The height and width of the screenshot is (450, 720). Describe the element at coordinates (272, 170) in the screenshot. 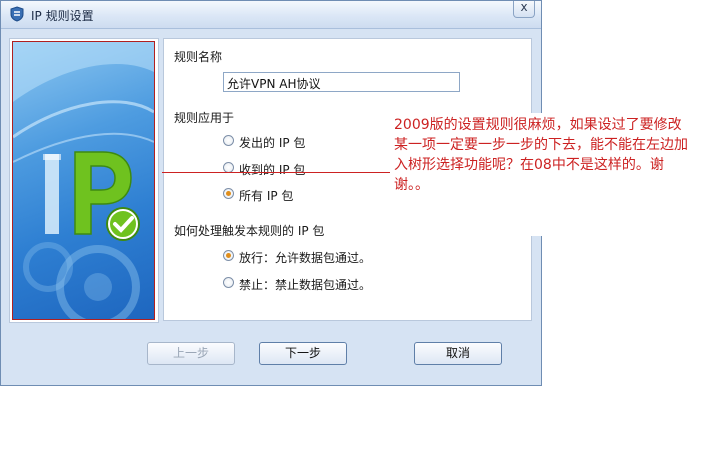

I see `radio-label: 收到的 IP 包` at that location.